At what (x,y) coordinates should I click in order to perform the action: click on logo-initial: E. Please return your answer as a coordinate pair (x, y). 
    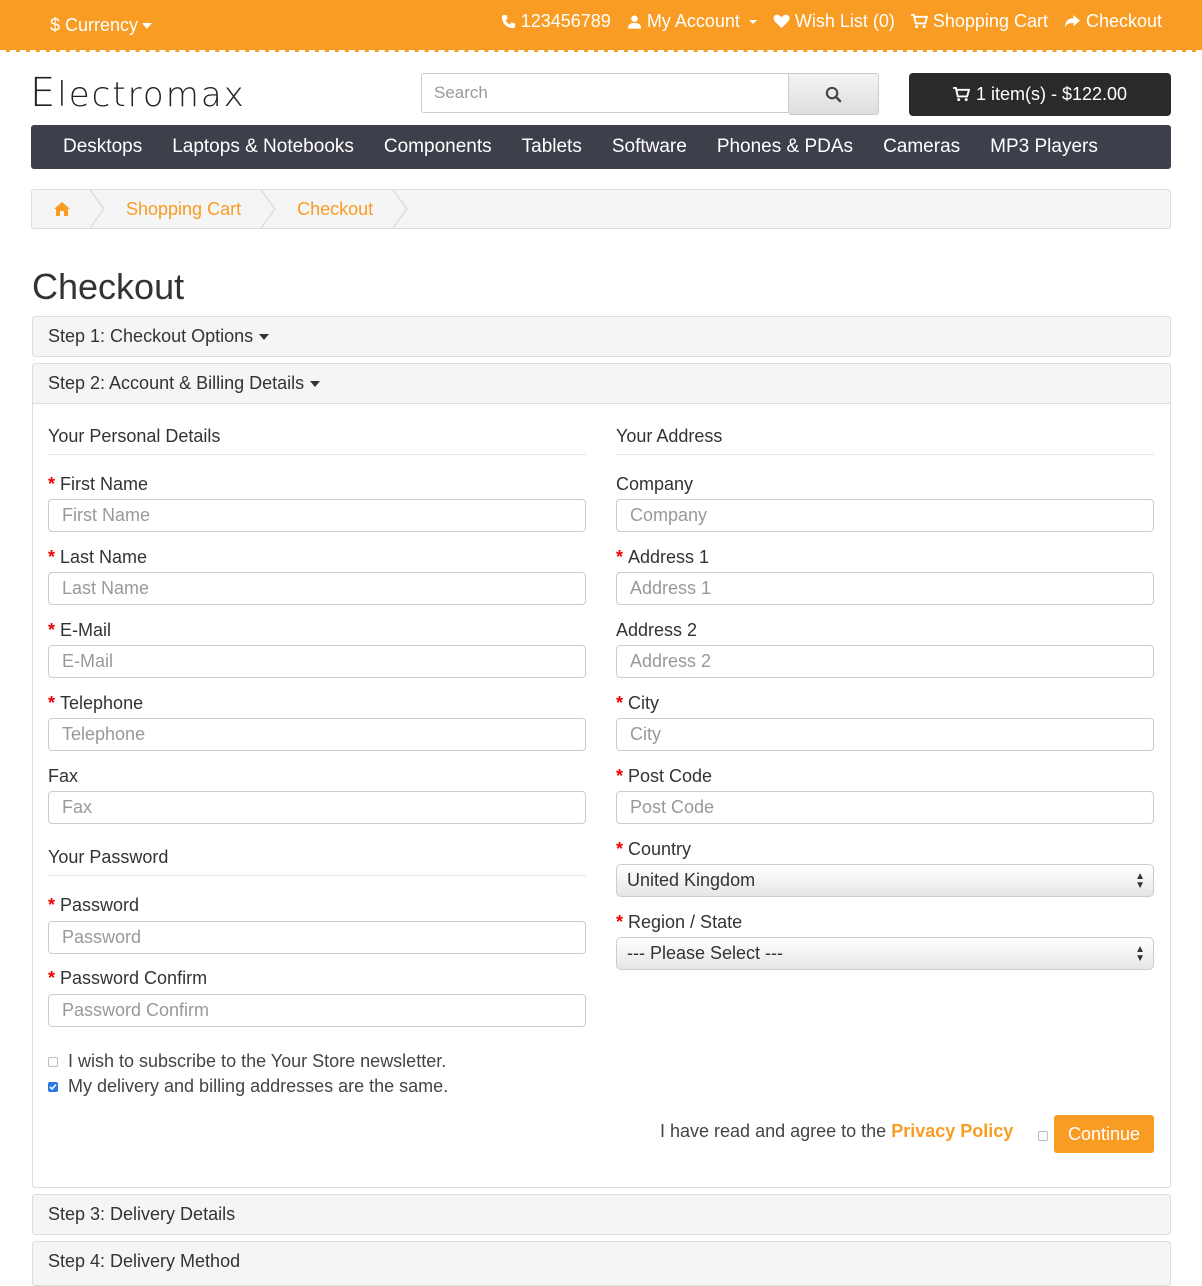
    Looking at the image, I should click on (44, 93).